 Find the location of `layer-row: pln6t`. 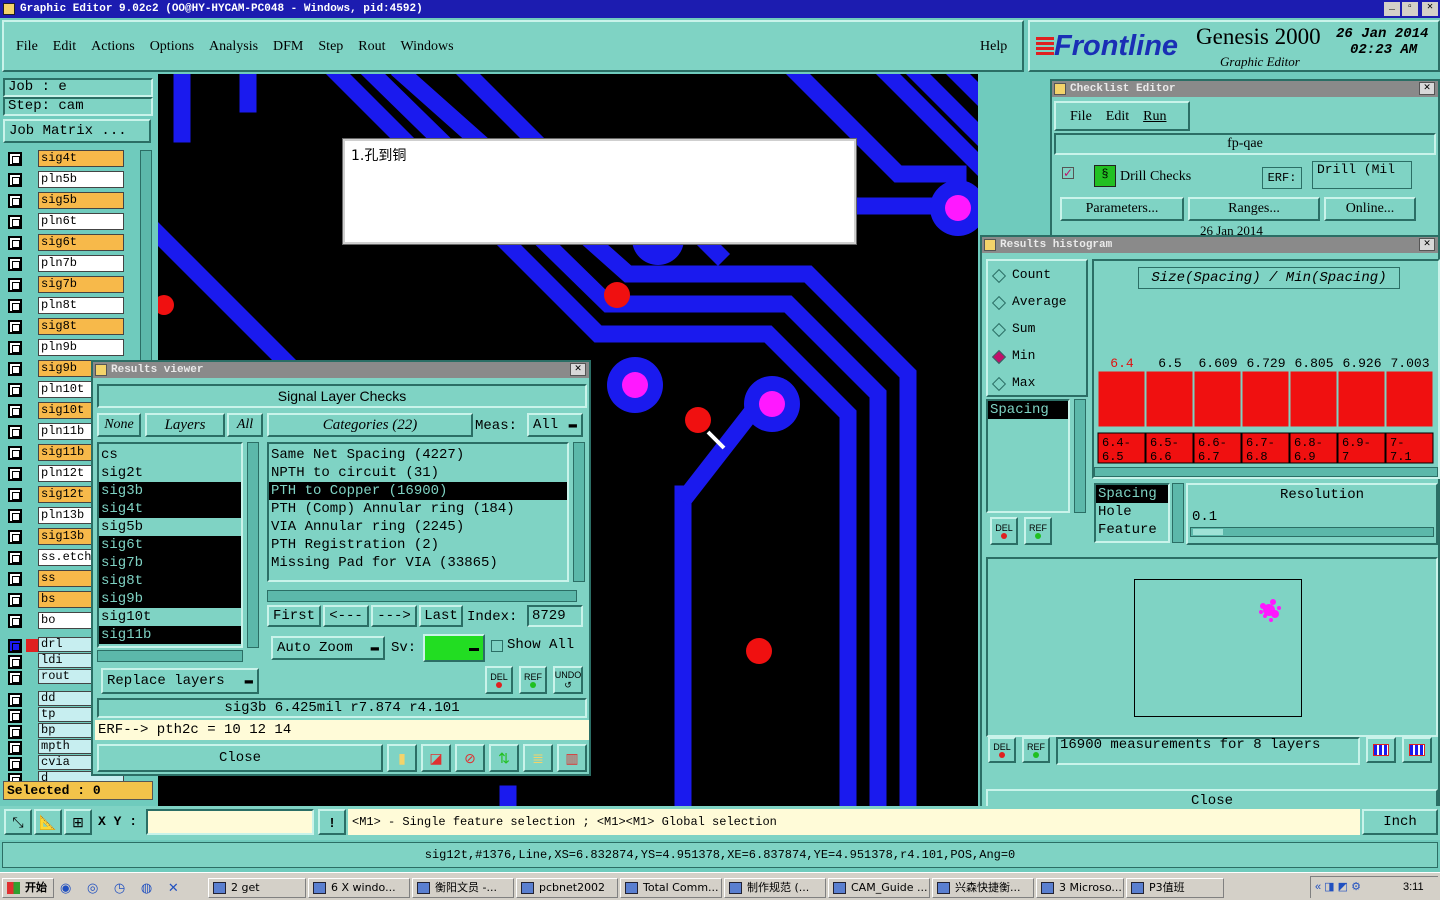

layer-row: pln6t is located at coordinates (65, 221).